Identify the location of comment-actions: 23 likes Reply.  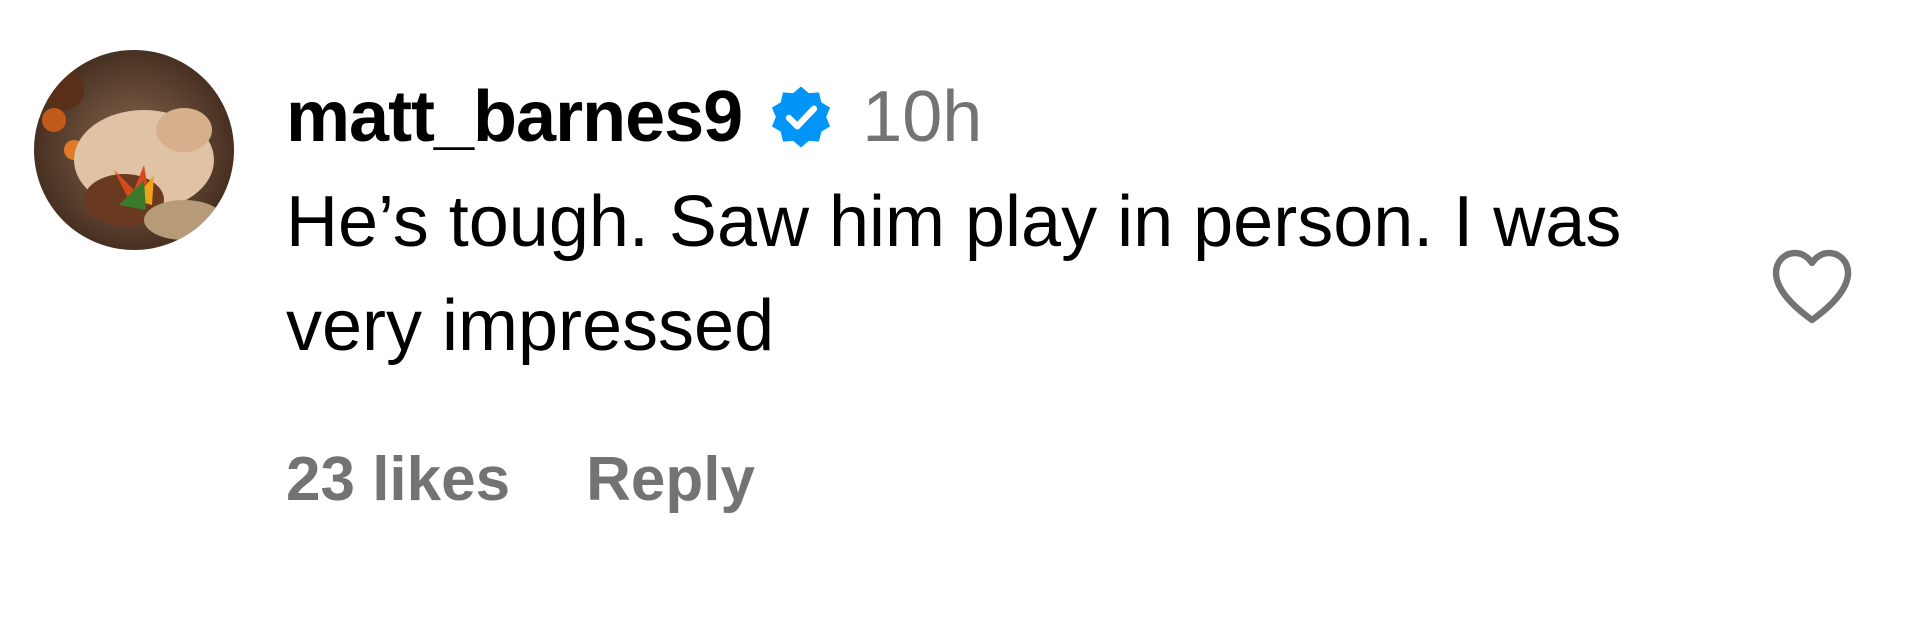
(1016, 480).